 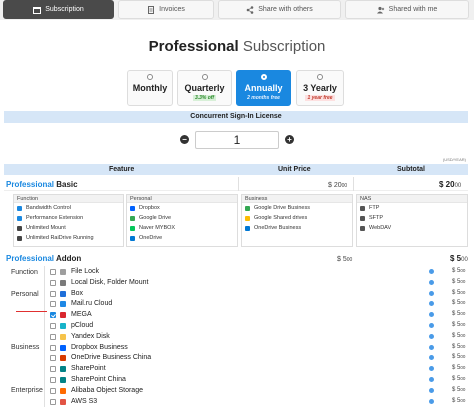 I want to click on plan-monthly: Monthly, so click(x=150, y=88).